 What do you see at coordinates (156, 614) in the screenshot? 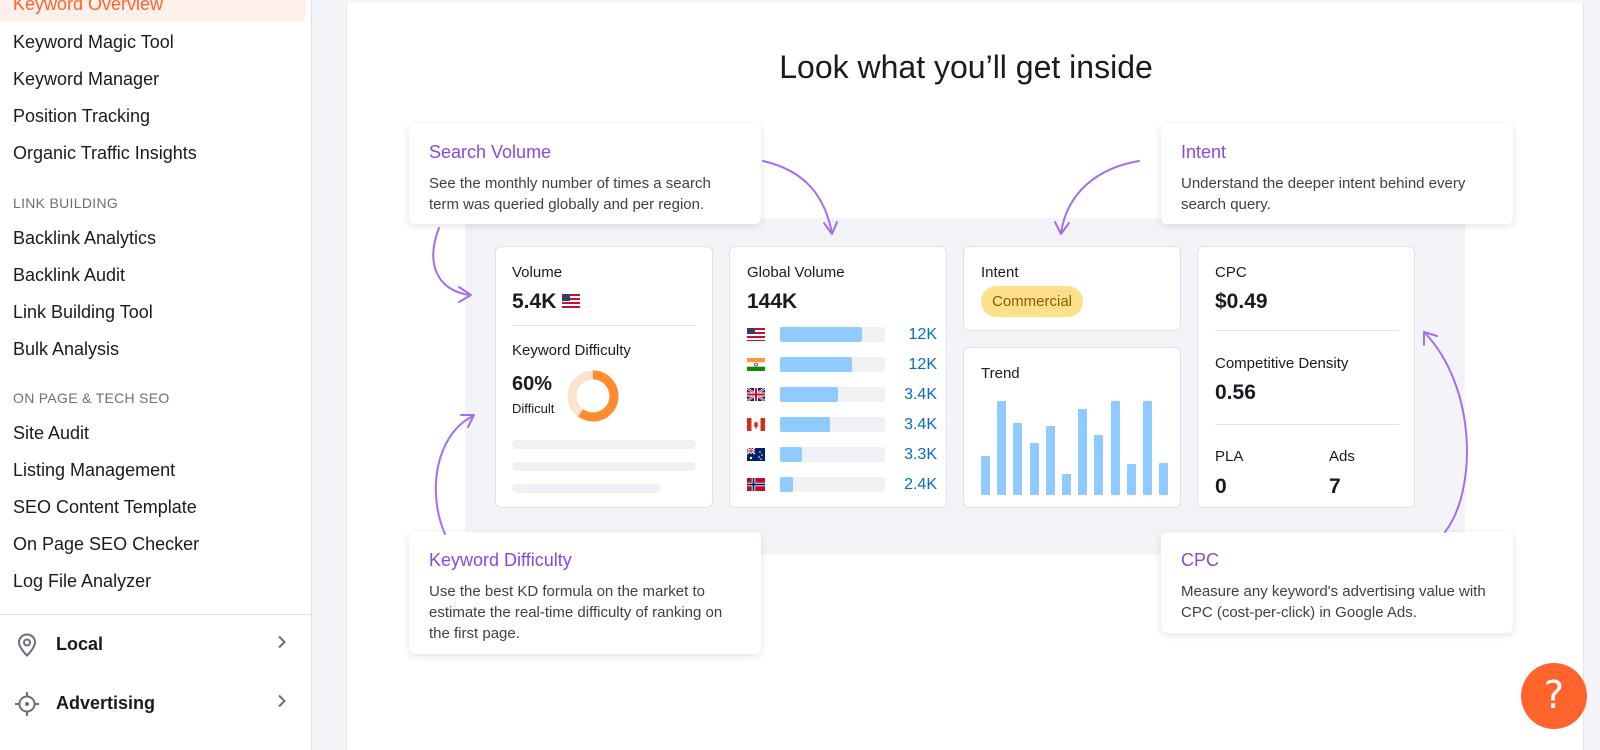
I see `sidebar-divider` at bounding box center [156, 614].